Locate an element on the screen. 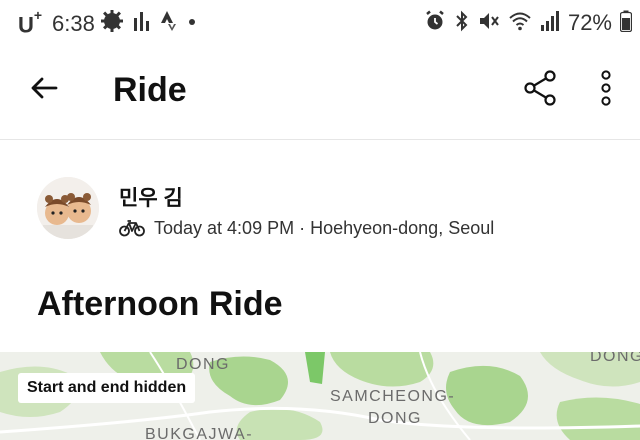 This screenshot has width=640, height=440. status-bar: U+ 6:38 72% is located at coordinates (320, 23).